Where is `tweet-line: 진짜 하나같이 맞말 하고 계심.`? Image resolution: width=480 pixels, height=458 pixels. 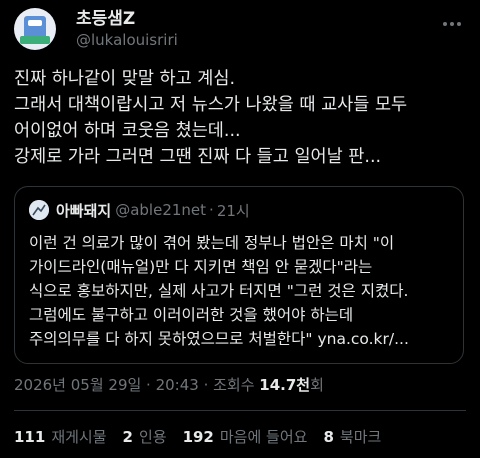
tweet-line: 진짜 하나같이 맞말 하고 계심. is located at coordinates (125, 79).